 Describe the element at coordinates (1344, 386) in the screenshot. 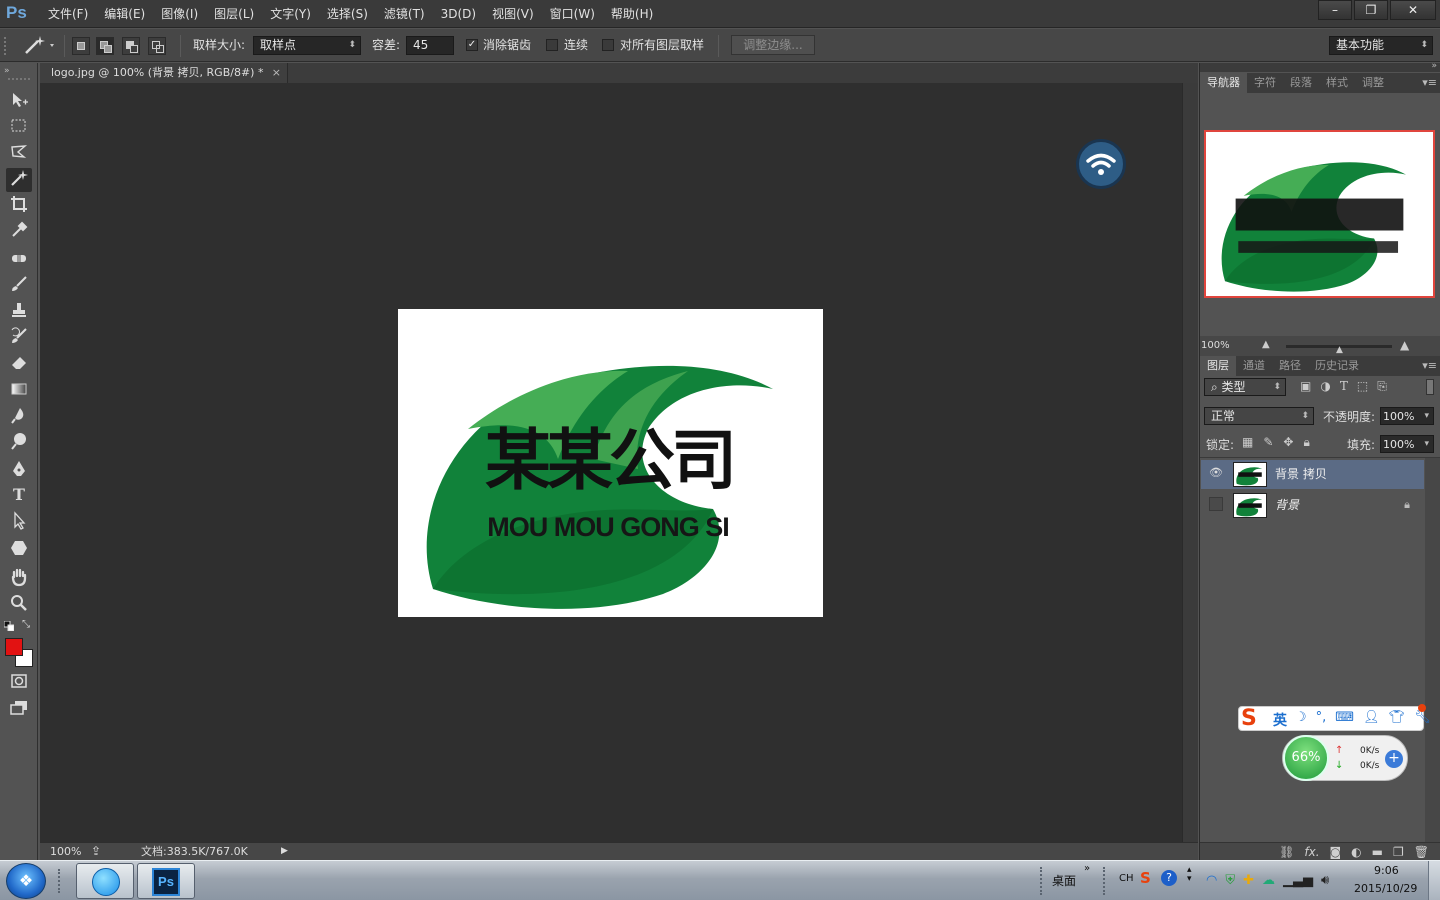

I see `type-filter-icon: T` at that location.